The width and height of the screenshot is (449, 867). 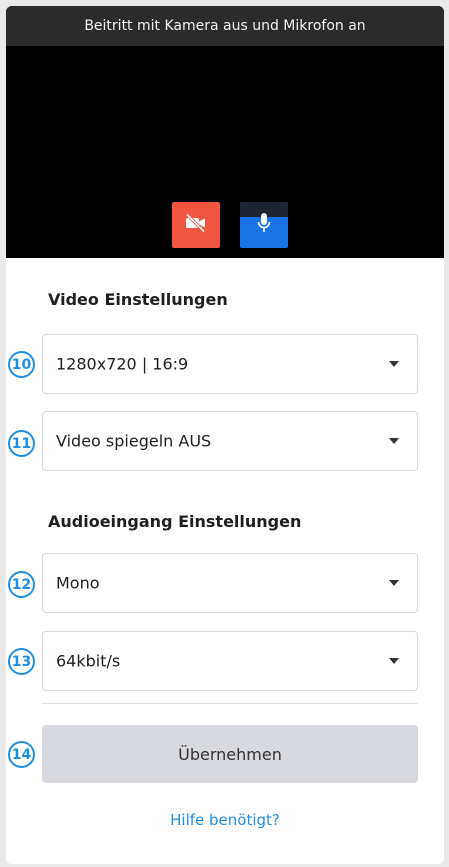 What do you see at coordinates (230, 661) in the screenshot?
I see `audio-bitrate-select: 64kbit/s` at bounding box center [230, 661].